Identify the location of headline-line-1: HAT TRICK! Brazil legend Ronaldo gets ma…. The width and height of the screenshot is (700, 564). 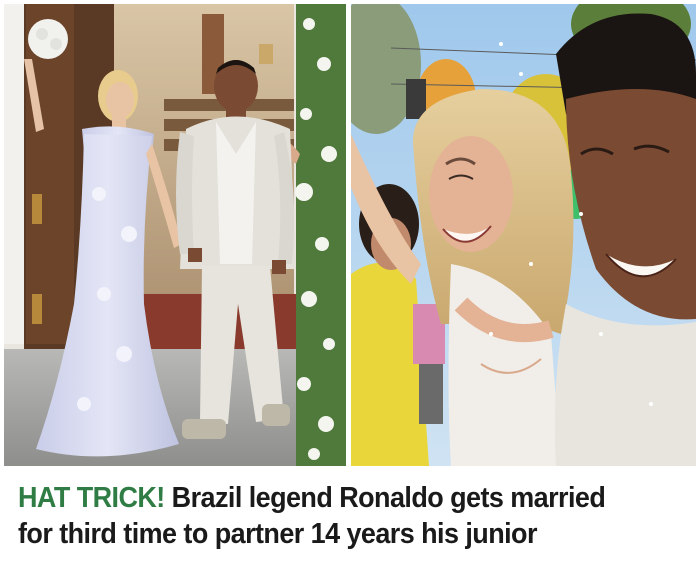
(328, 498).